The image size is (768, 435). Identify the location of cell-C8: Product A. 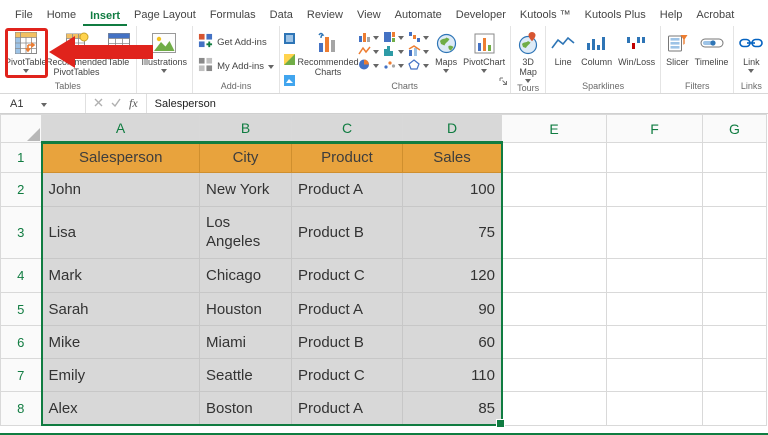
(347, 408).